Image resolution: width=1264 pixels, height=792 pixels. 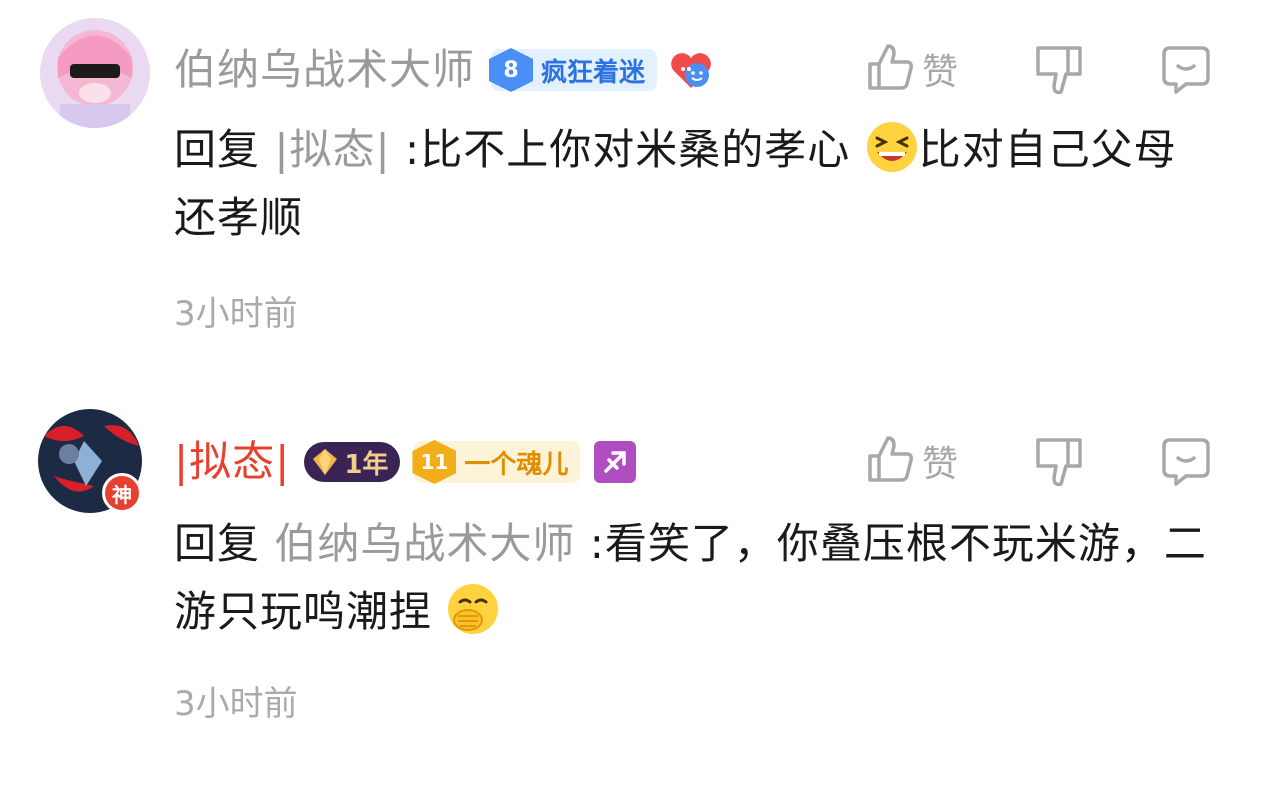 What do you see at coordinates (511, 70) in the screenshot?
I see `fan-level-number: 8` at bounding box center [511, 70].